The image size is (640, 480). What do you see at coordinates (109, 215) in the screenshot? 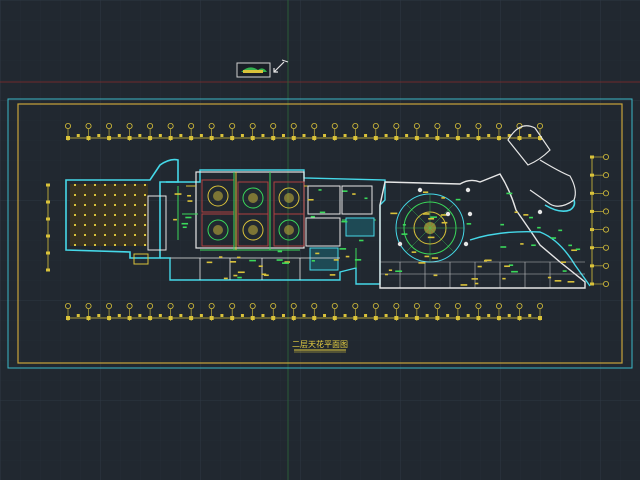
I see `left-hall-ceiling-grid` at bounding box center [109, 215].